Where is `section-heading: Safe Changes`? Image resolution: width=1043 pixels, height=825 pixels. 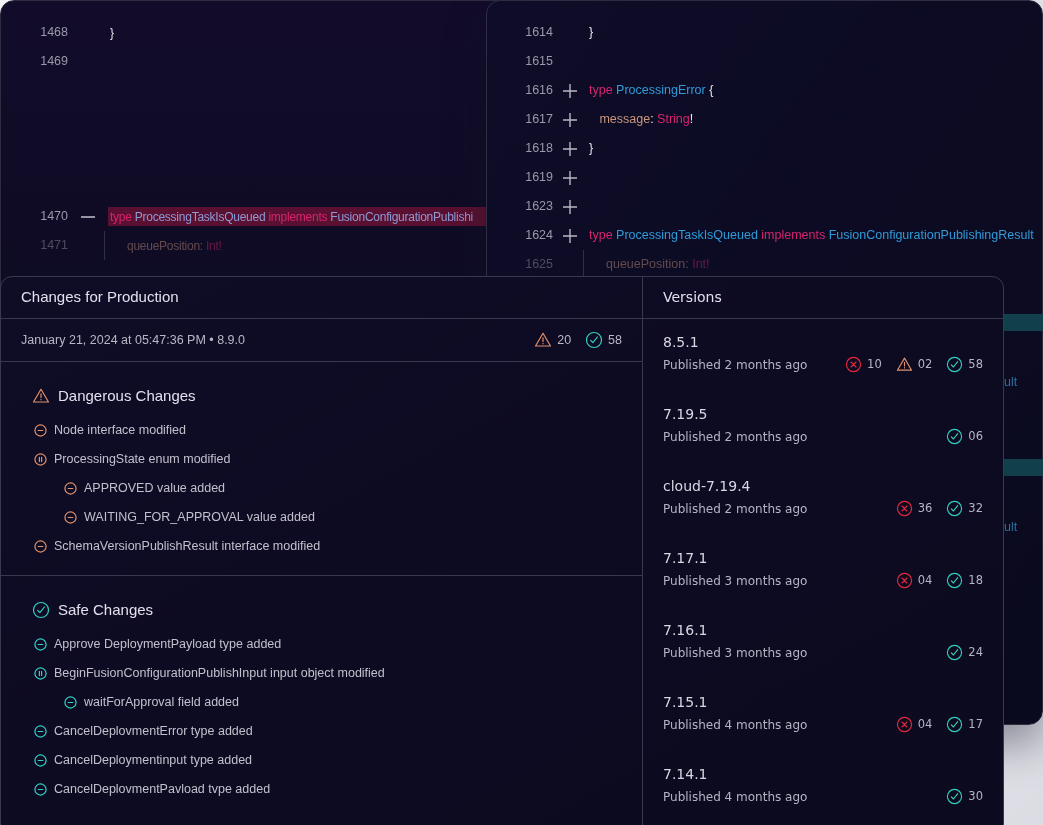
section-heading: Safe Changes is located at coordinates (106, 609).